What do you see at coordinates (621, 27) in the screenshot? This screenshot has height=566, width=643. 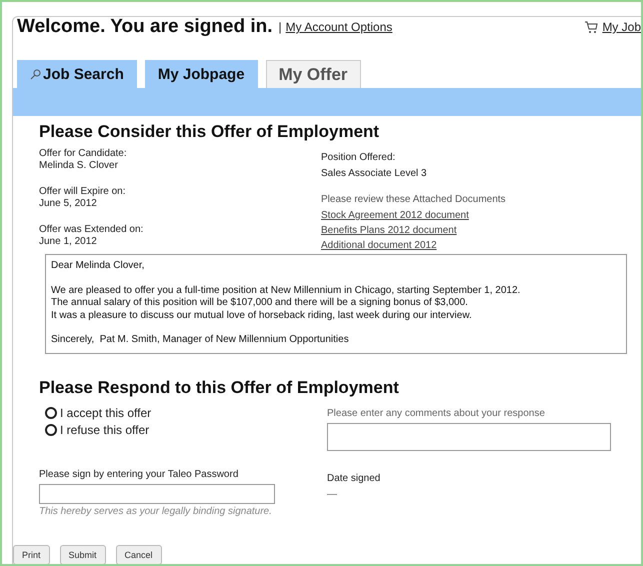 I see `job-cart-link: My Job` at bounding box center [621, 27].